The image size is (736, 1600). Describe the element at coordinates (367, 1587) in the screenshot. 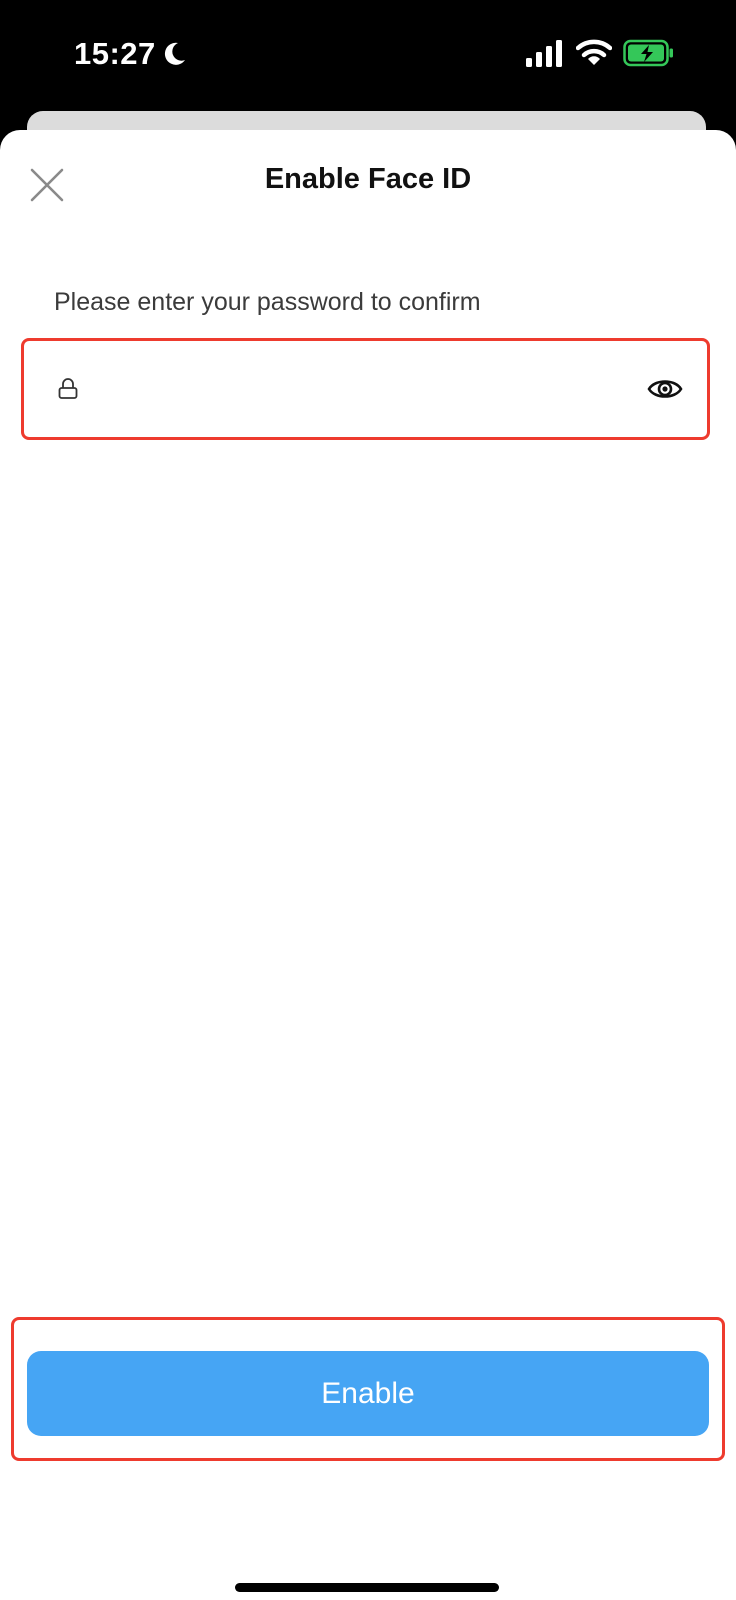

I see `home-indicator` at that location.